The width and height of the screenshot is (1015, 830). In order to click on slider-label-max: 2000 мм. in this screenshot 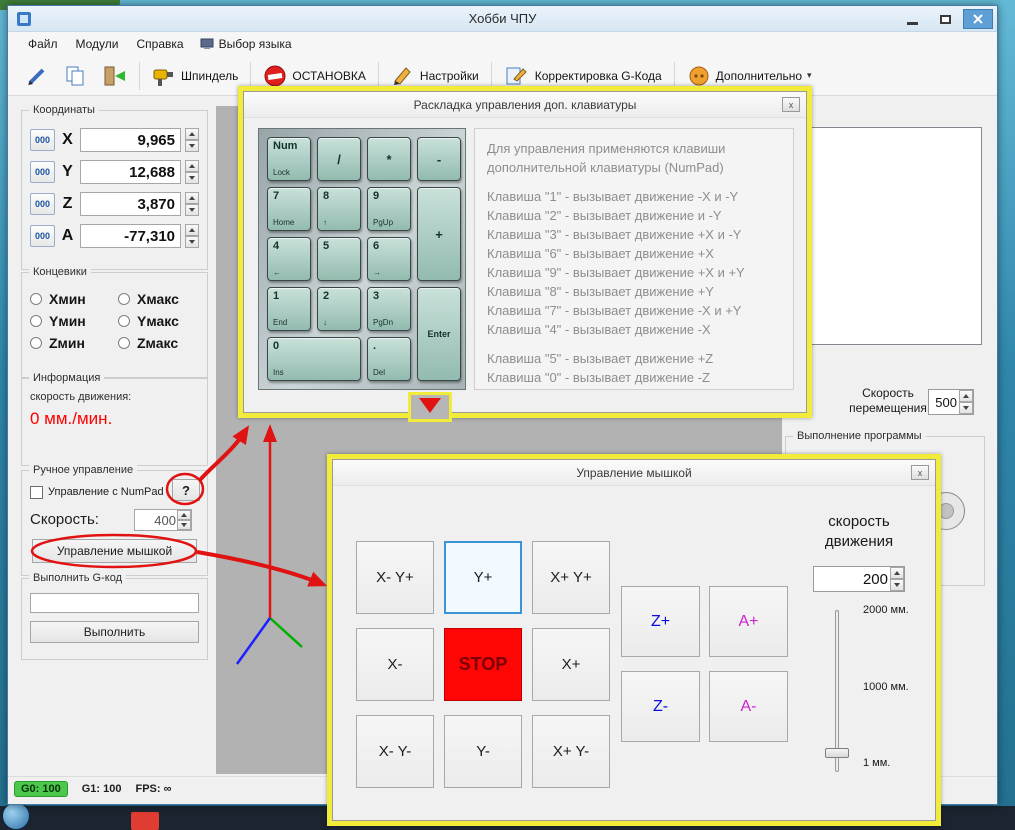, I will do `click(886, 610)`.